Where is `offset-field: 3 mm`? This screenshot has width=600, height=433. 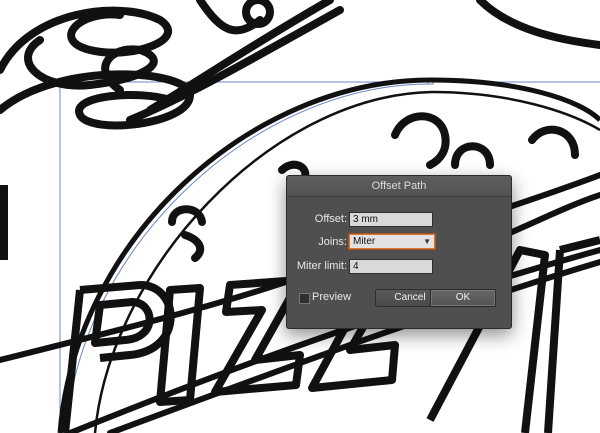 offset-field: 3 mm is located at coordinates (391, 219).